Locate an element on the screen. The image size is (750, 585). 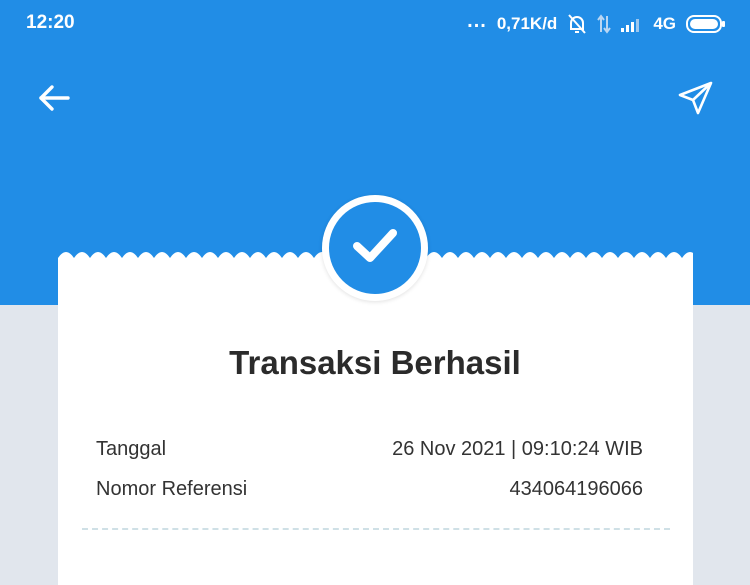
dashed-divider is located at coordinates (376, 529).